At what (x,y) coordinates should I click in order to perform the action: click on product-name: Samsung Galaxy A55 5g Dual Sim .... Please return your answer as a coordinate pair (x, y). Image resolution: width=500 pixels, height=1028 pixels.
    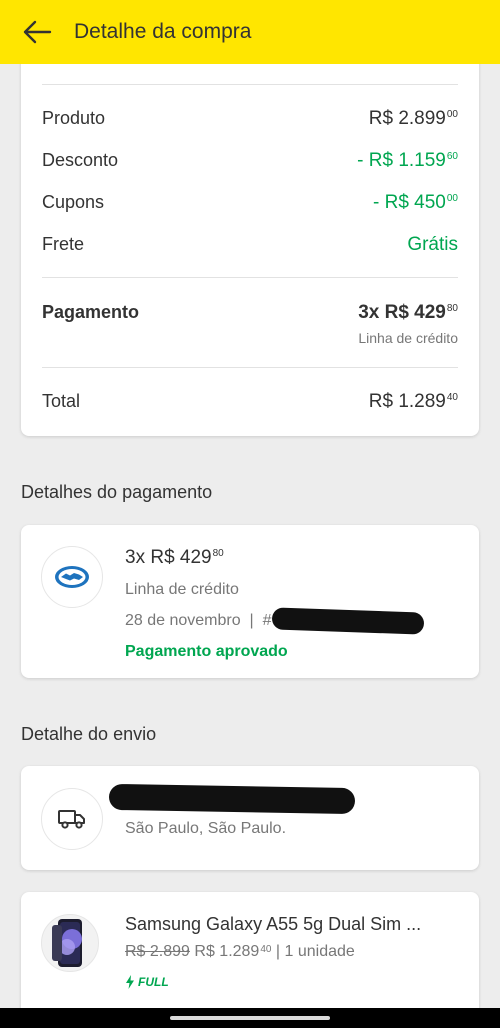
    Looking at the image, I should click on (292, 924).